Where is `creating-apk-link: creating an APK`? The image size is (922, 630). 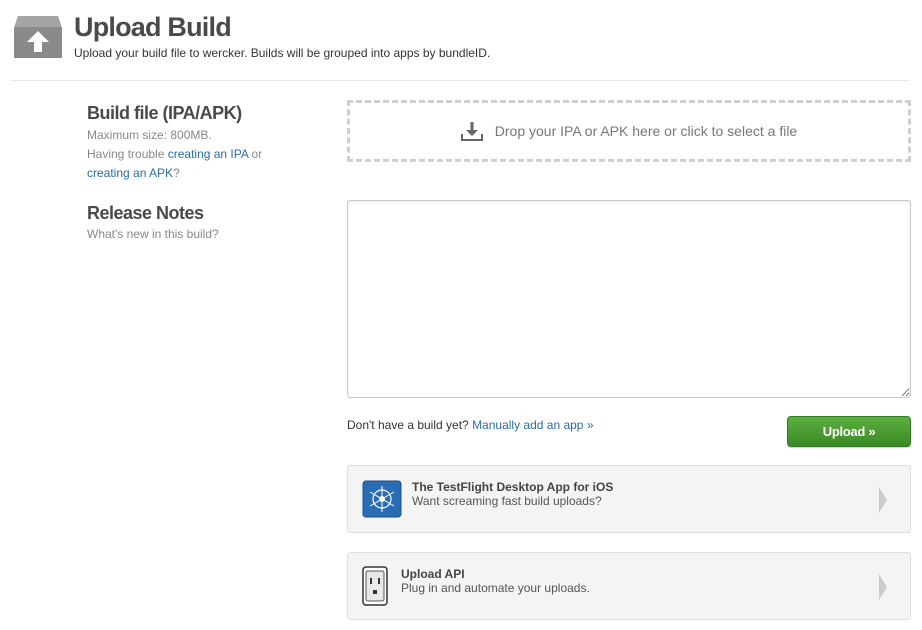
creating-apk-link: creating an APK is located at coordinates (130, 173).